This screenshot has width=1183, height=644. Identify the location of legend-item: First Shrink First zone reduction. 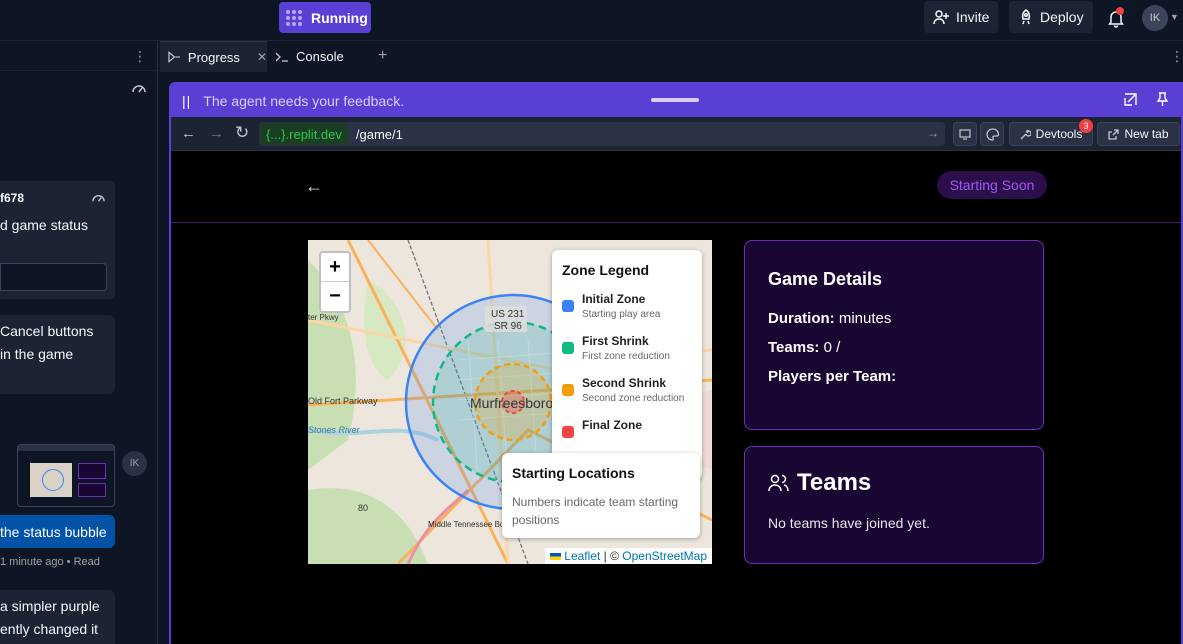
(627, 348).